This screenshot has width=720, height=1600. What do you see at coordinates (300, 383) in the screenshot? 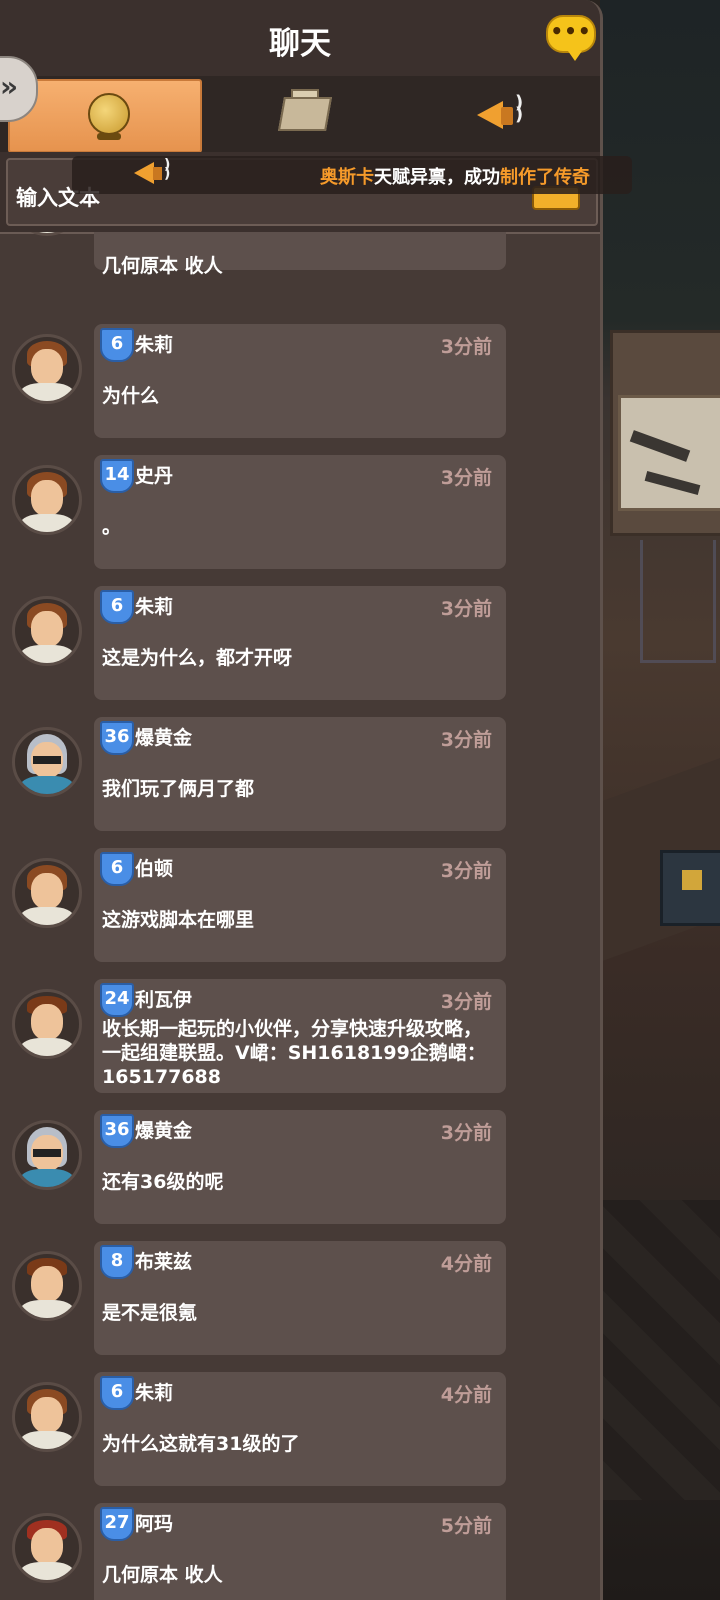
I see `list-item: 6 朱莉 3分前 为什么` at bounding box center [300, 383].